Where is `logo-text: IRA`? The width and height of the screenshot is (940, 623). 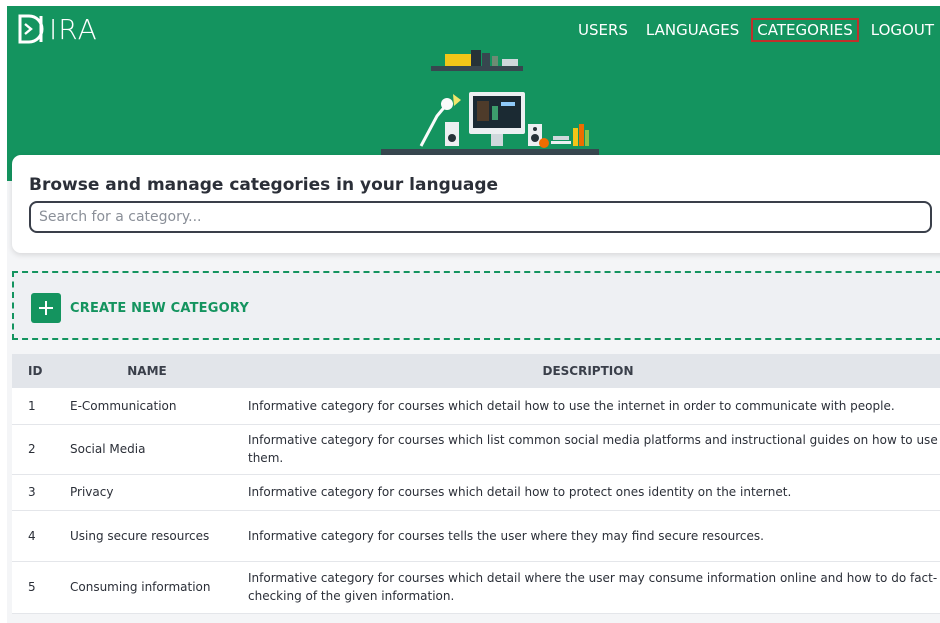
logo-text: IRA is located at coordinates (73, 29).